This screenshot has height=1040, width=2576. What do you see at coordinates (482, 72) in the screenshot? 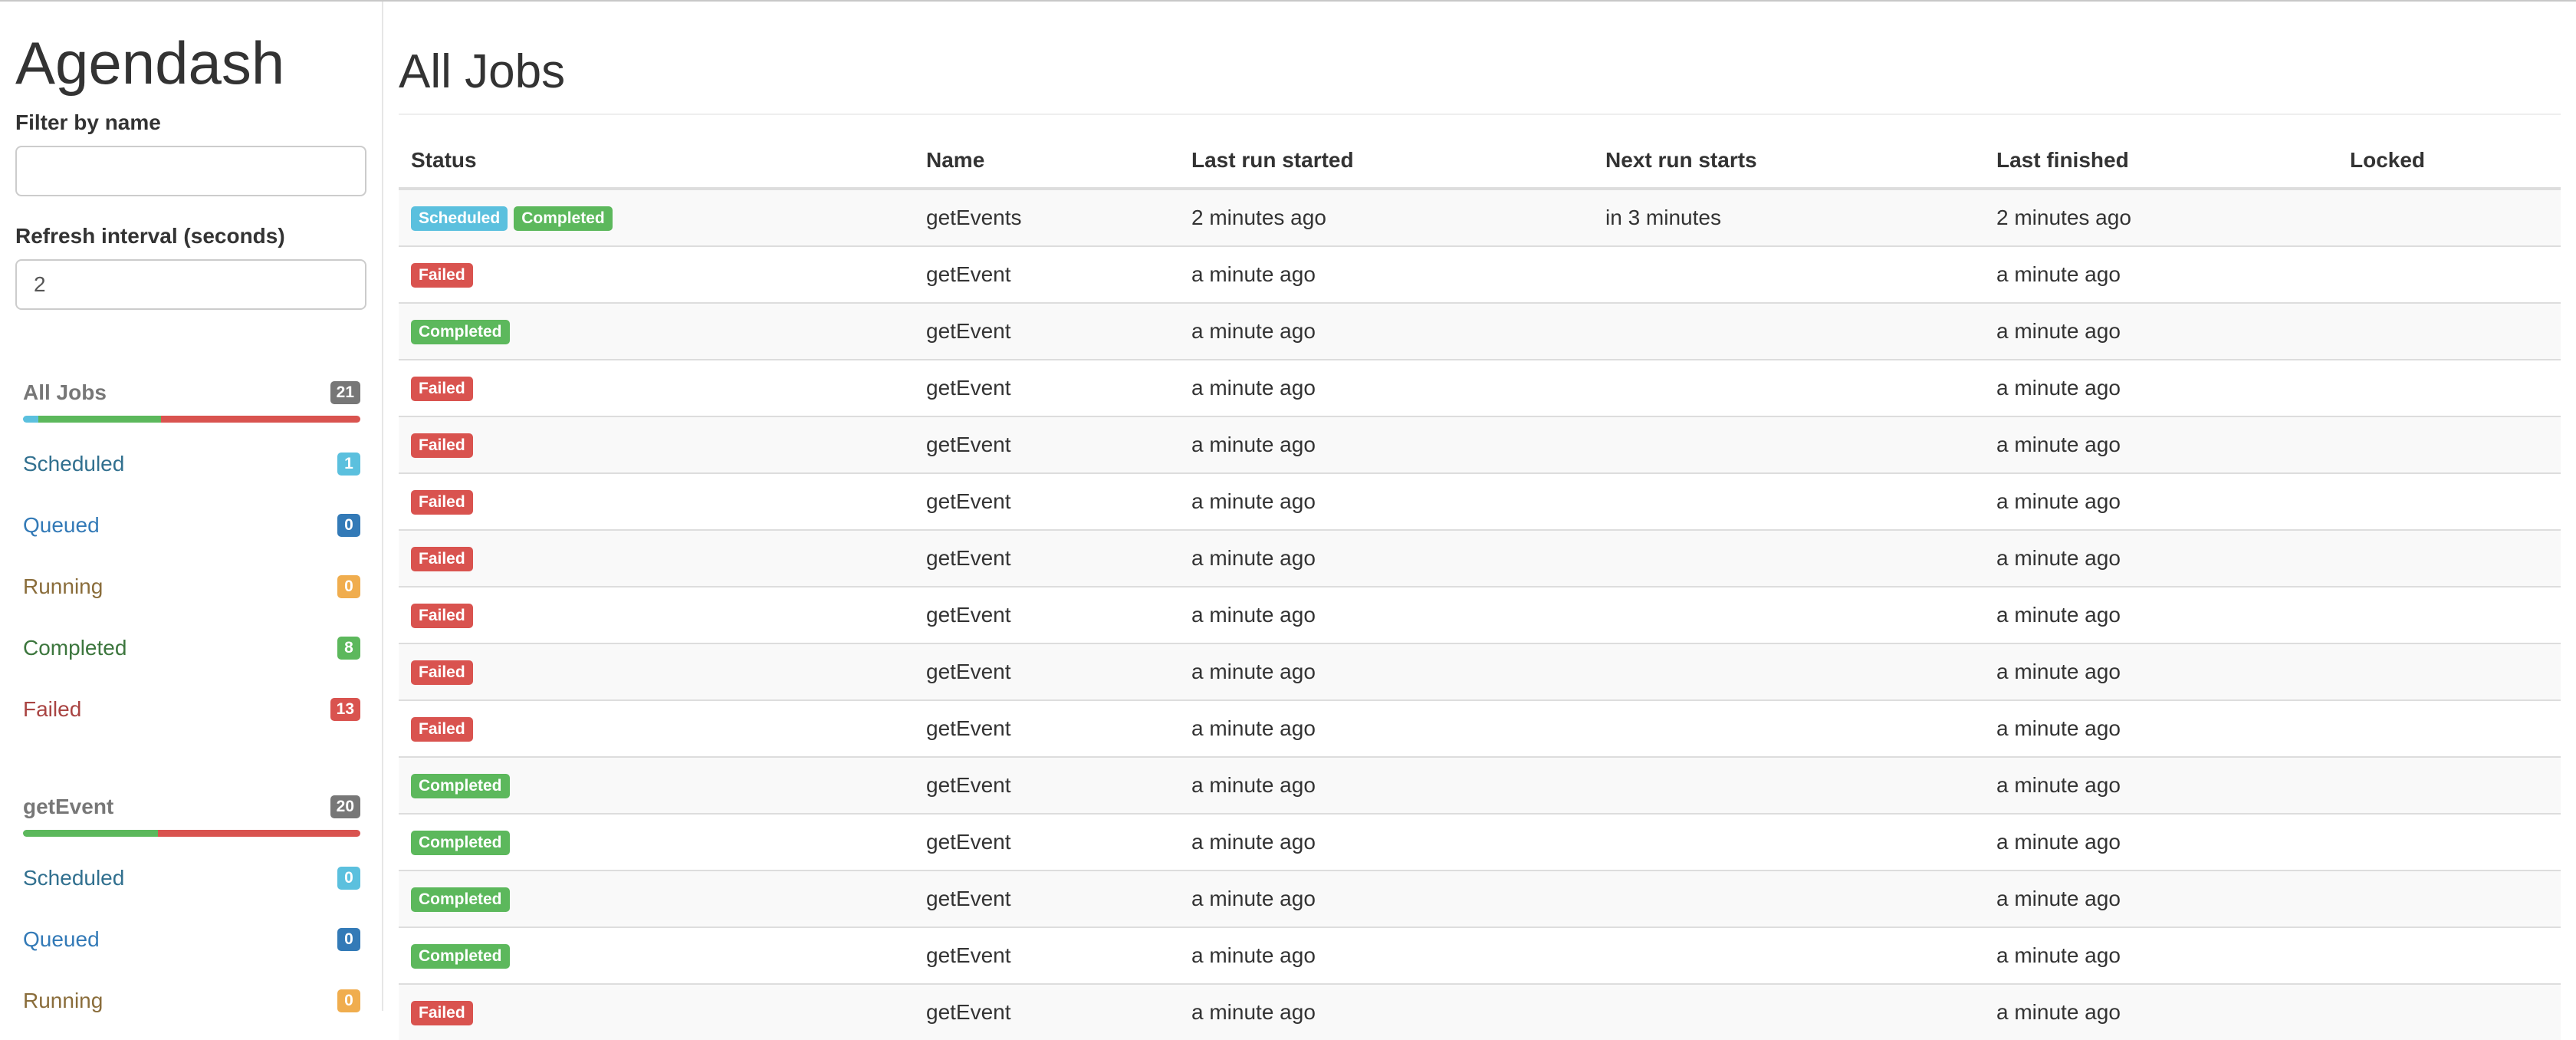
I see `page-title: All Jobs` at bounding box center [482, 72].